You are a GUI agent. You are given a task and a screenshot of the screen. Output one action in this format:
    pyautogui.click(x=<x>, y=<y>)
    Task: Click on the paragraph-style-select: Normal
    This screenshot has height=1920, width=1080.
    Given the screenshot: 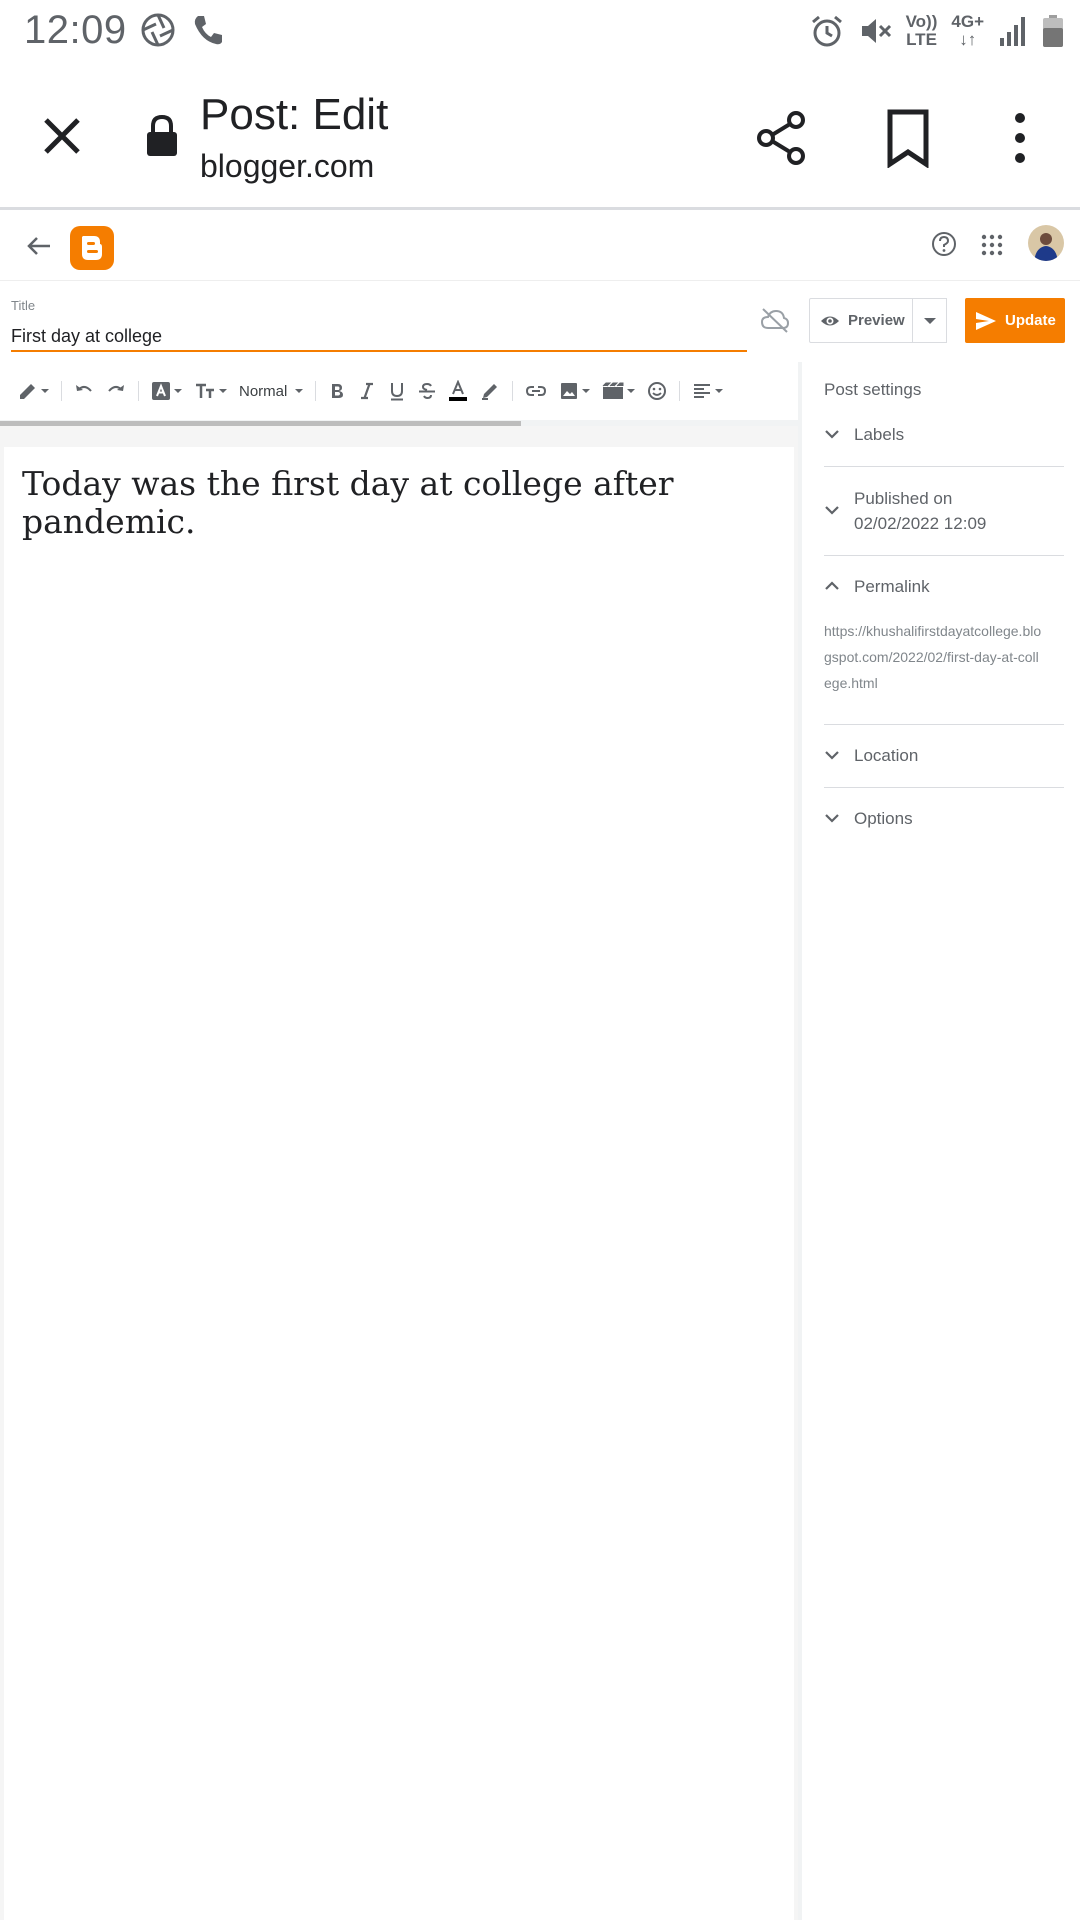 What is the action you would take?
    pyautogui.click(x=271, y=391)
    